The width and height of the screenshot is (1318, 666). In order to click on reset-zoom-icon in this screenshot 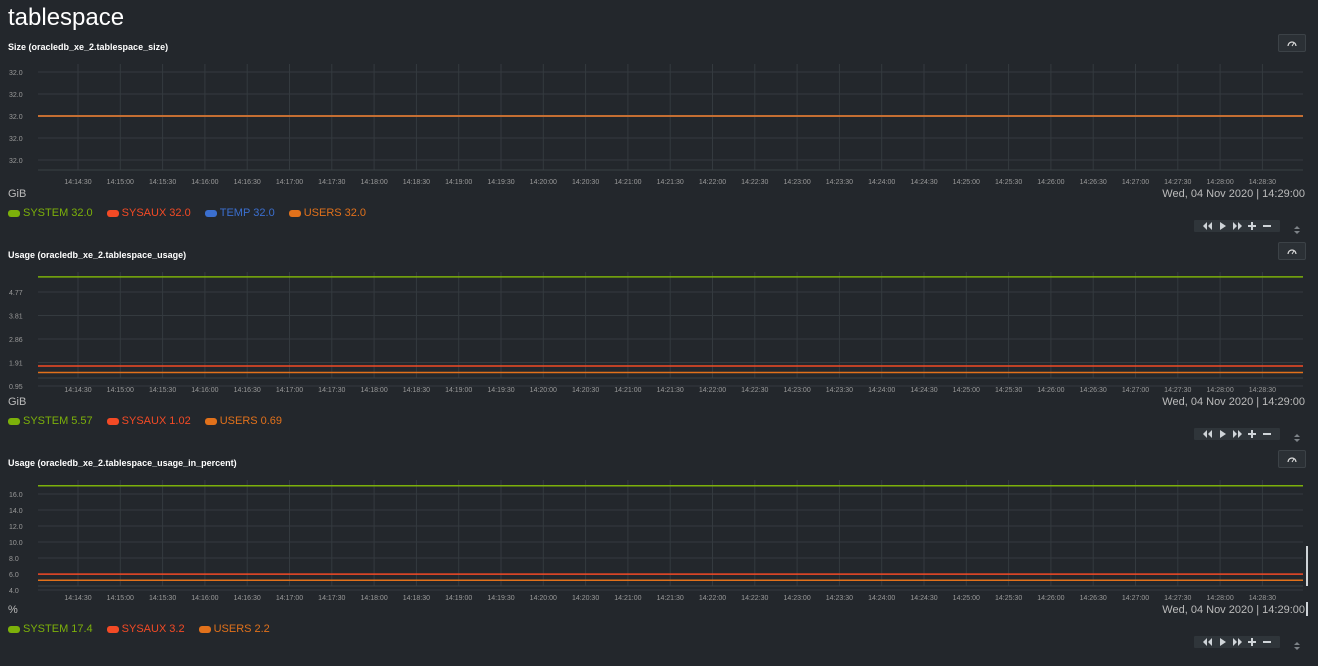, I will do `click(1292, 44)`.